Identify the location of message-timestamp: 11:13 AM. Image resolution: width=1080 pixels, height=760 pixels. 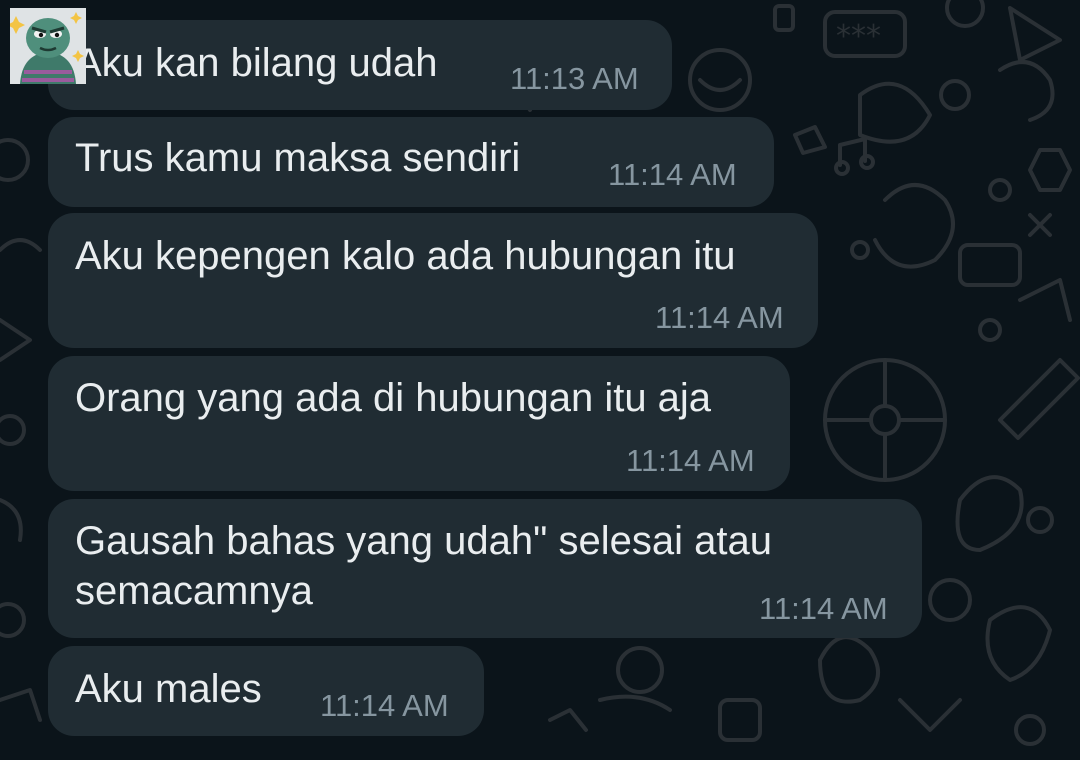
(574, 78).